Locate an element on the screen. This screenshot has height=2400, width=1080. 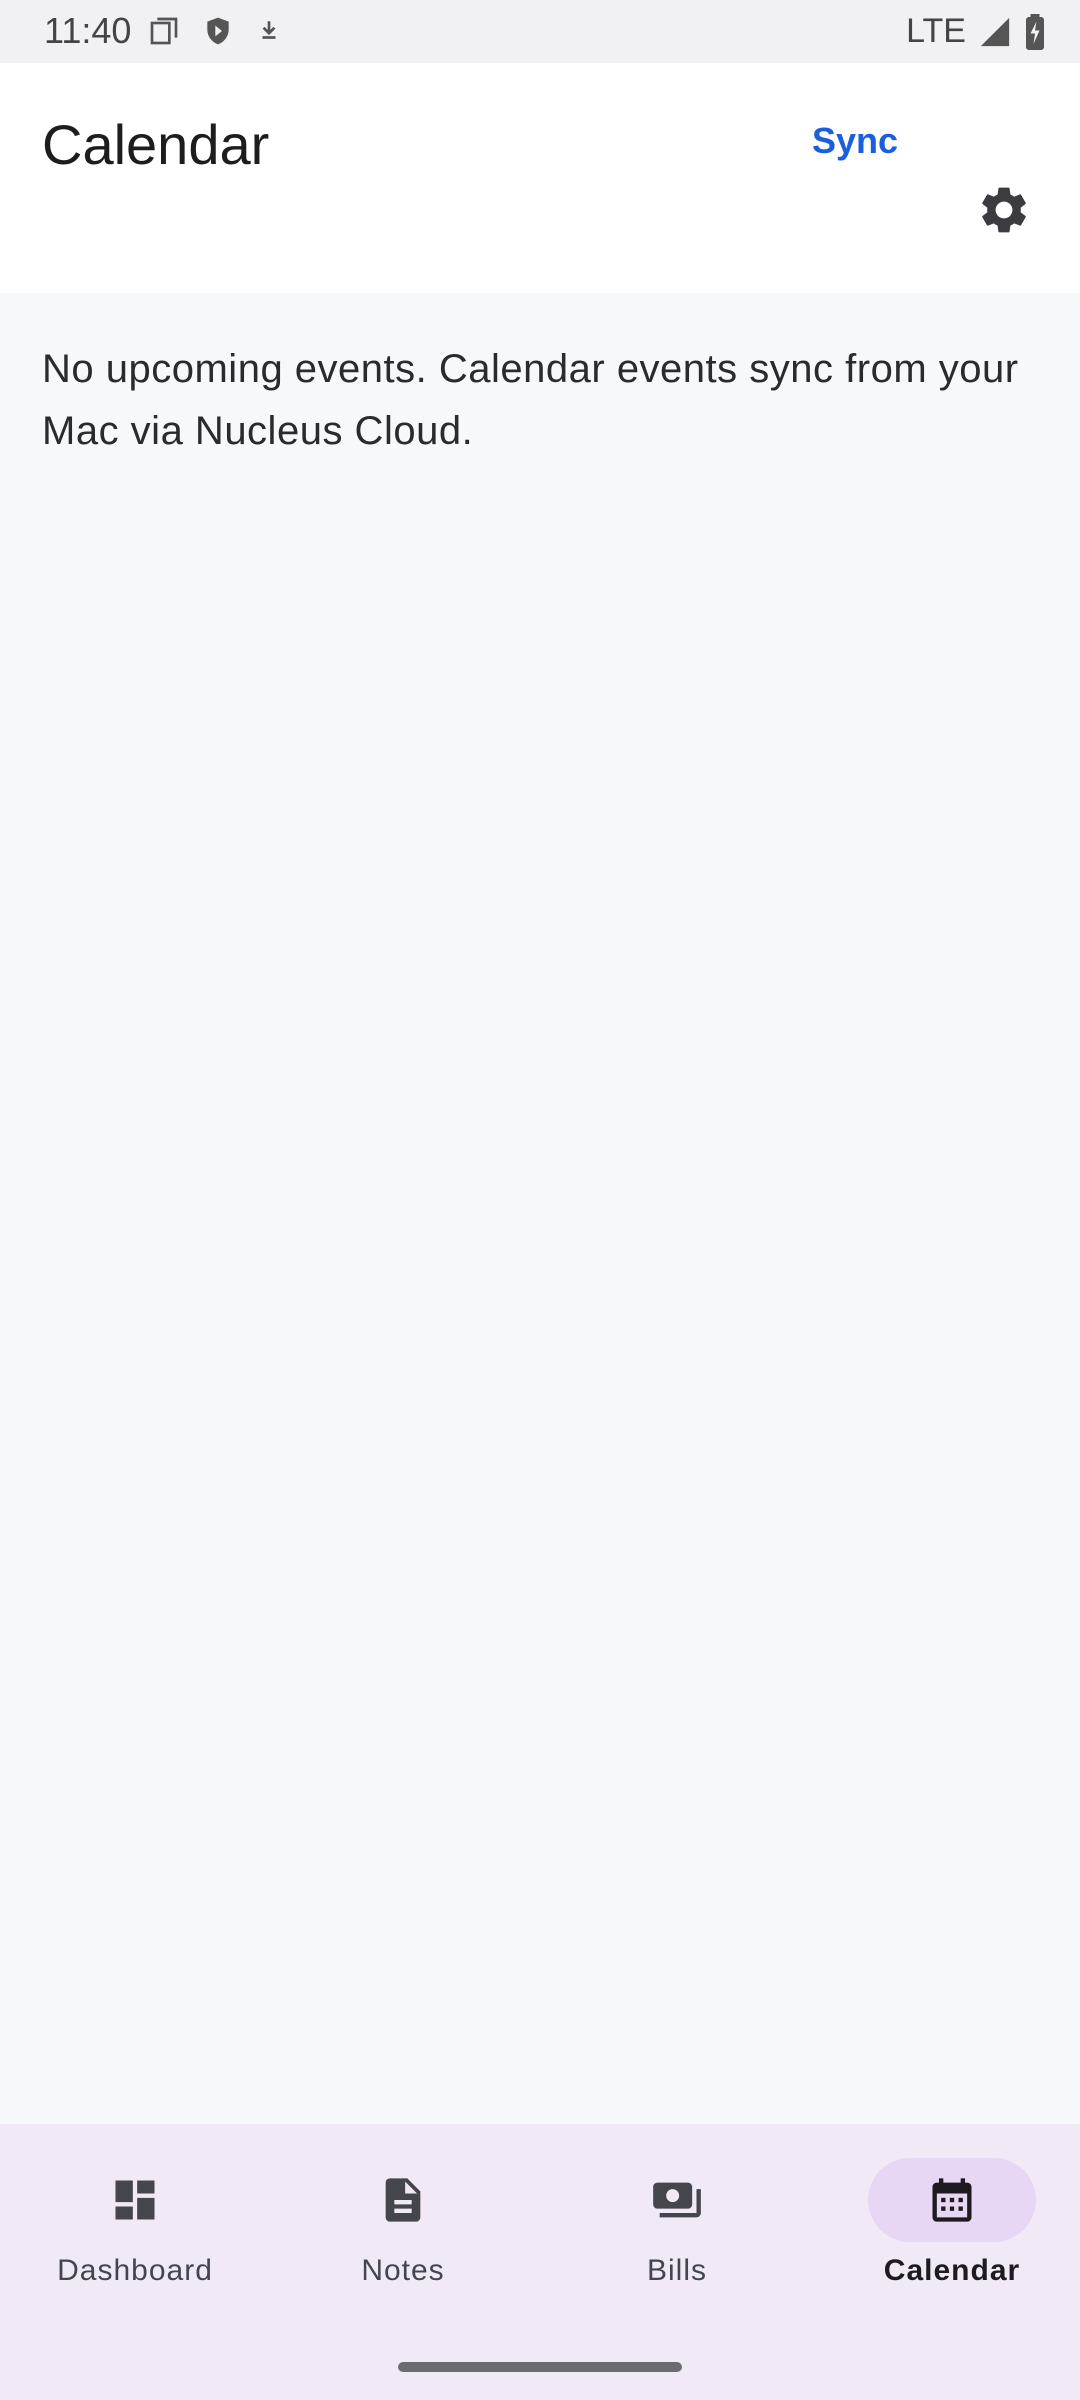
battery-charging-icon is located at coordinates (1035, 31).